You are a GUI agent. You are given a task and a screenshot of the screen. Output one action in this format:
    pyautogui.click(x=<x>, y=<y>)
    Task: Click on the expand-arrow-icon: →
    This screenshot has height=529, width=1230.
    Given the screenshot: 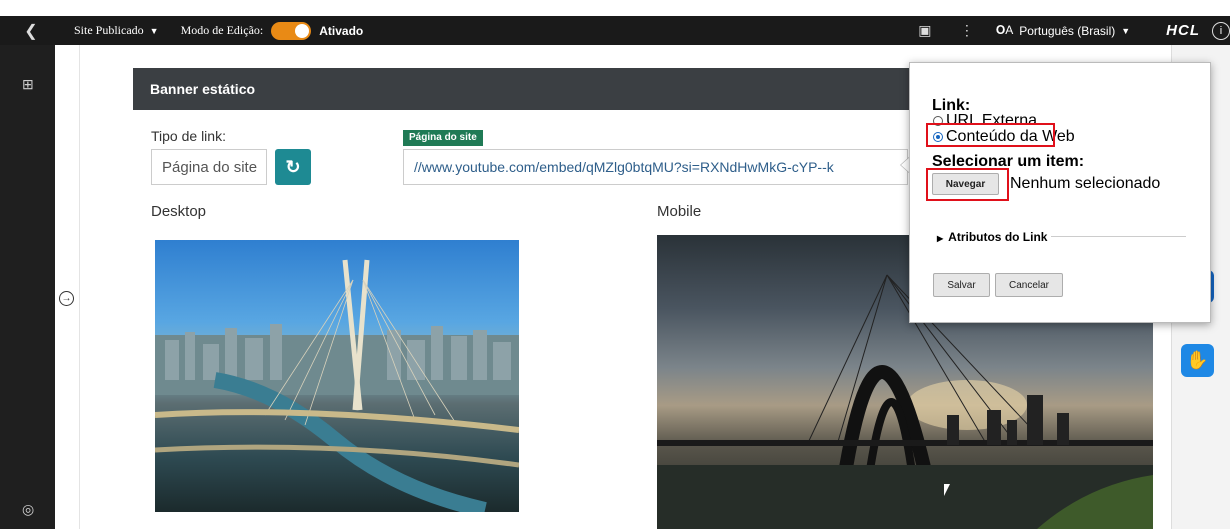 What is the action you would take?
    pyautogui.click(x=66, y=298)
    